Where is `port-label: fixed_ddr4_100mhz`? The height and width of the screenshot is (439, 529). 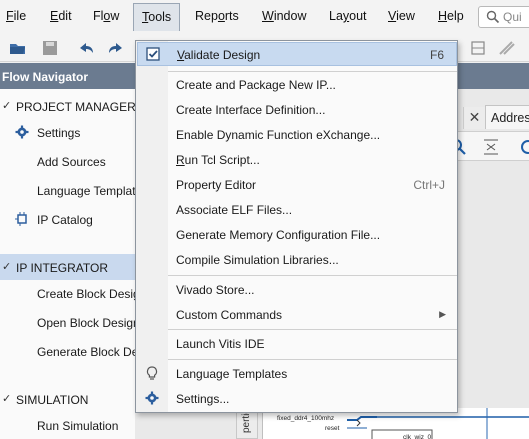
port-label: fixed_ddr4_100mhz is located at coordinates (306, 418).